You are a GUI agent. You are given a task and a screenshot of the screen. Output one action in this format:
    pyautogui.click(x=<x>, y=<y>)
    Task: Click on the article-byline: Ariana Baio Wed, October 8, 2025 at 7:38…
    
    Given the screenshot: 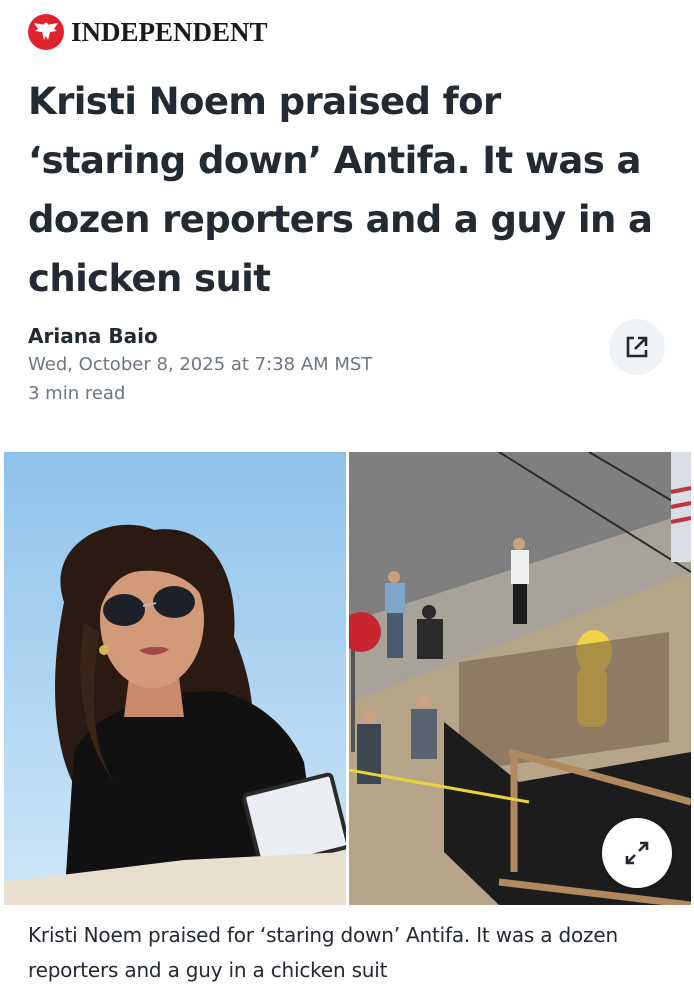 What is the action you would take?
    pyautogui.click(x=200, y=365)
    